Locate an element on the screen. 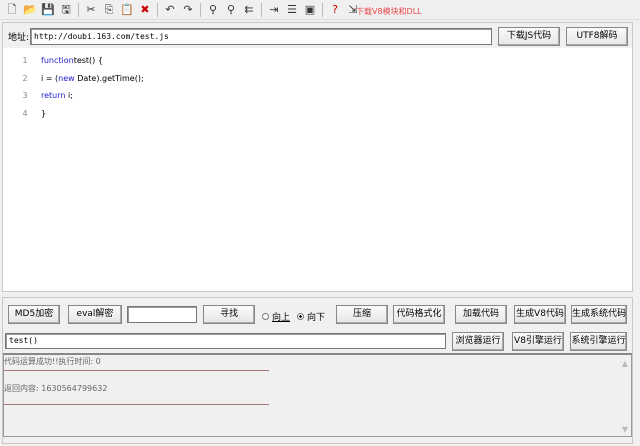  code-line: 3 return i; is located at coordinates (317, 96).